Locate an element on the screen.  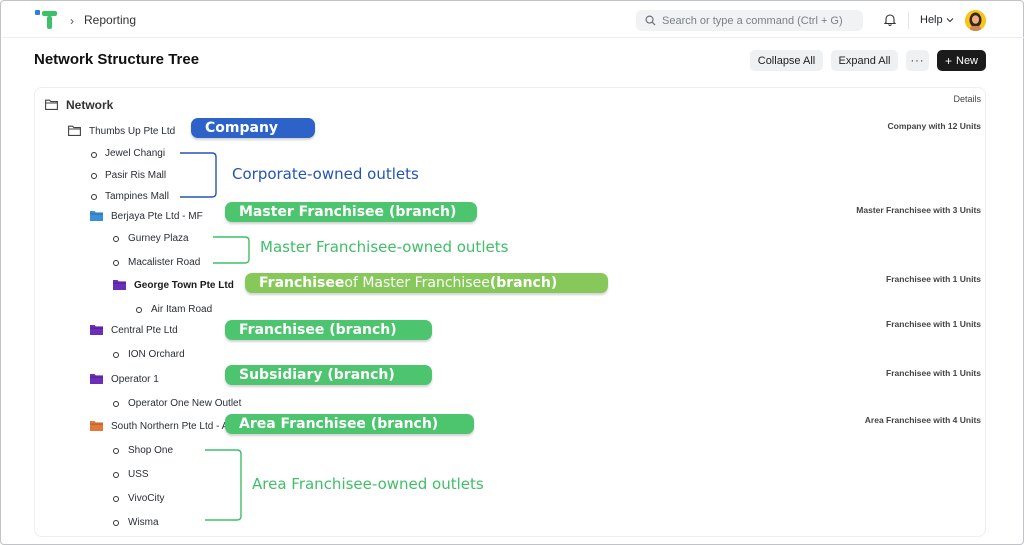
tree-leaf-outlet: Wisma is located at coordinates (143, 522).